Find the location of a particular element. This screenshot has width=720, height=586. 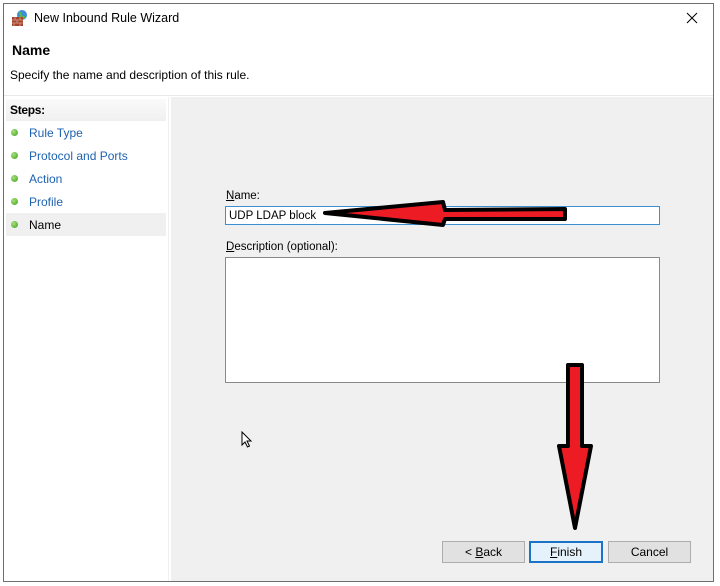

back-button: < Back is located at coordinates (483, 552).